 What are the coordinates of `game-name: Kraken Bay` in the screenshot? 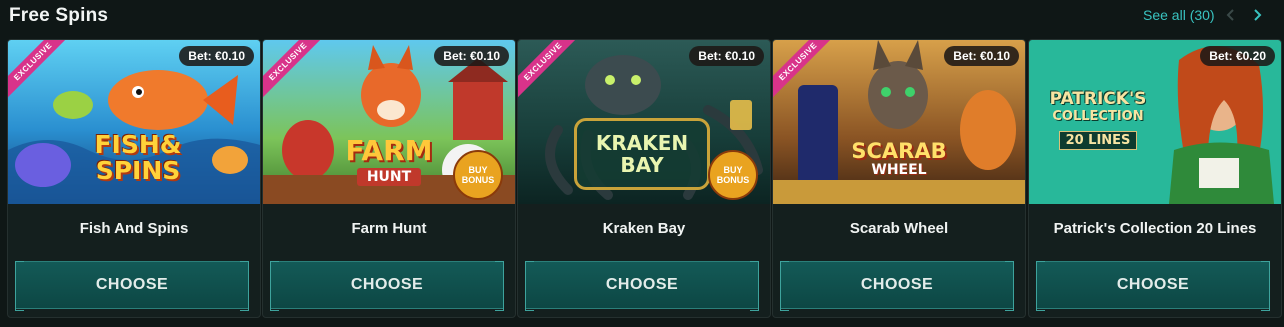 It's located at (644, 228).